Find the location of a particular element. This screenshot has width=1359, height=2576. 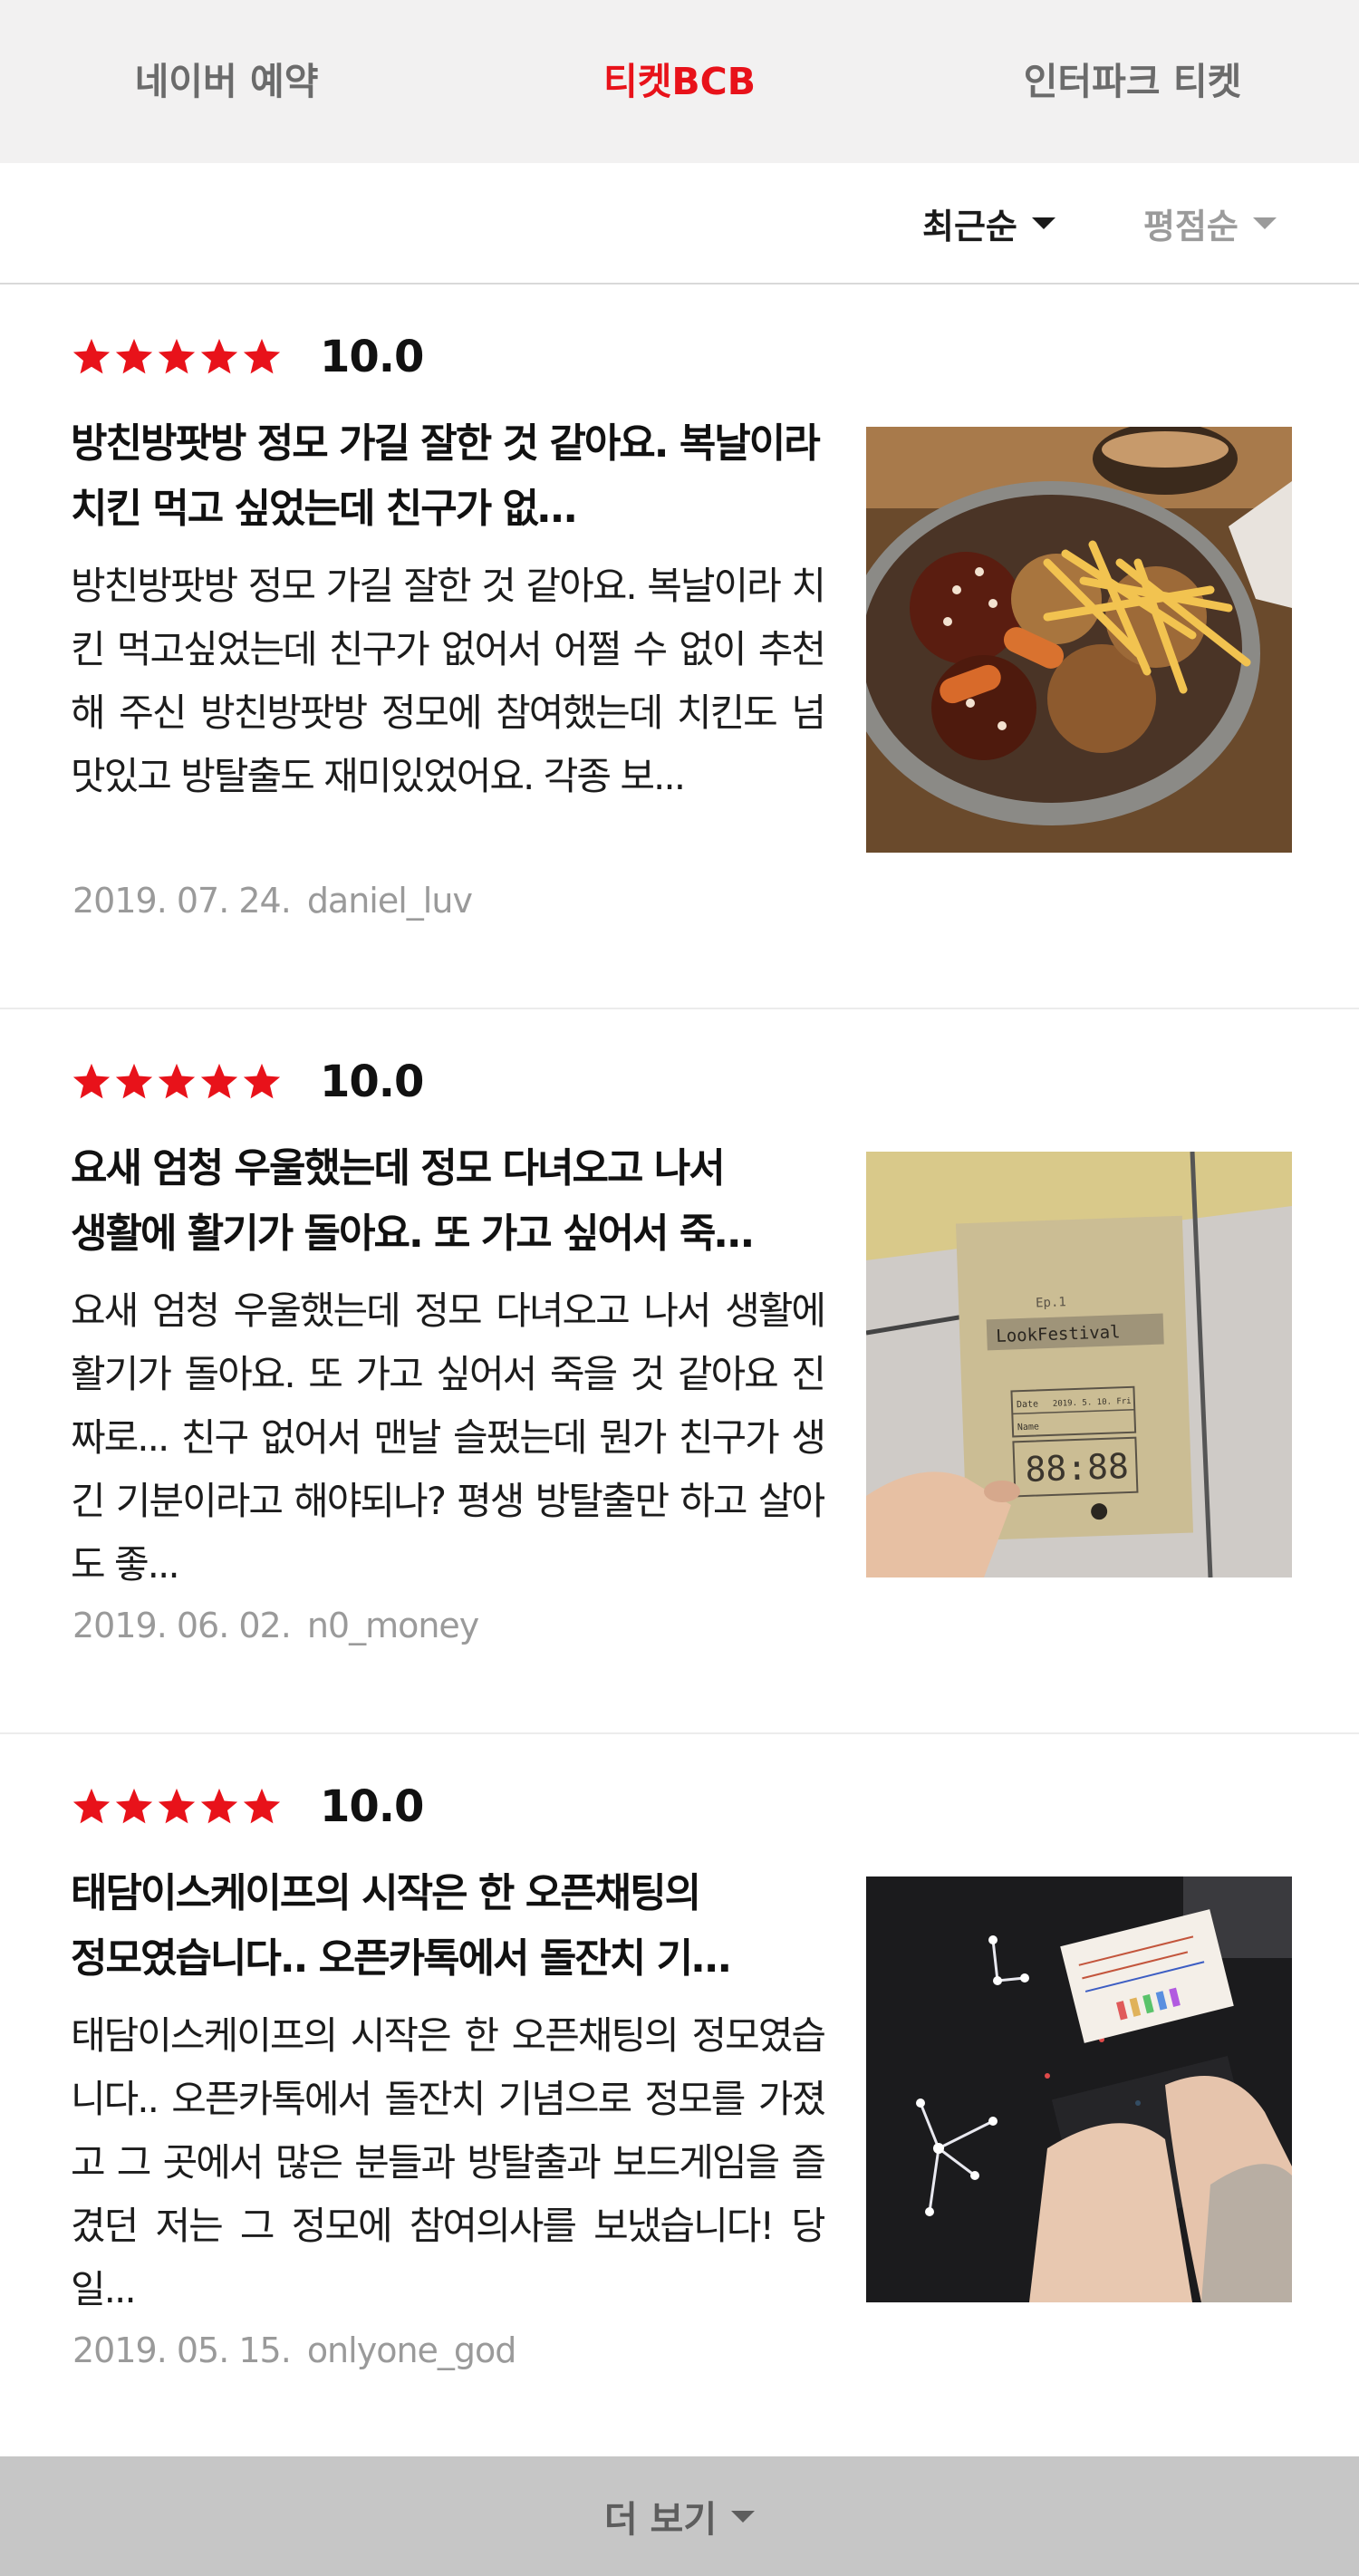

card-name-label: Name is located at coordinates (1028, 1427).